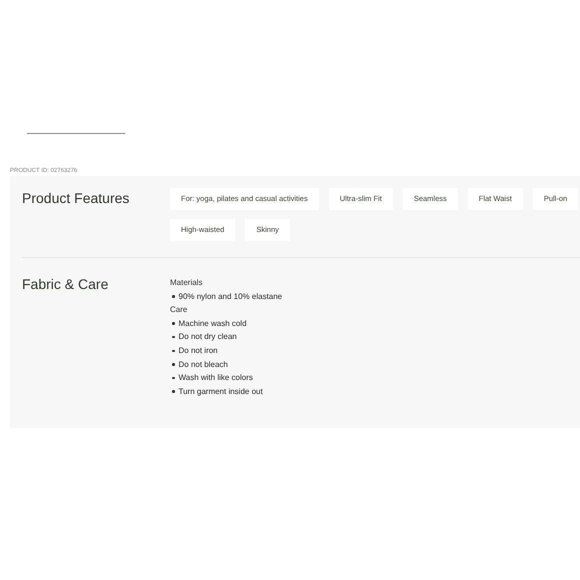 The width and height of the screenshot is (580, 580). What do you see at coordinates (76, 198) in the screenshot?
I see `section-title: Product Features` at bounding box center [76, 198].